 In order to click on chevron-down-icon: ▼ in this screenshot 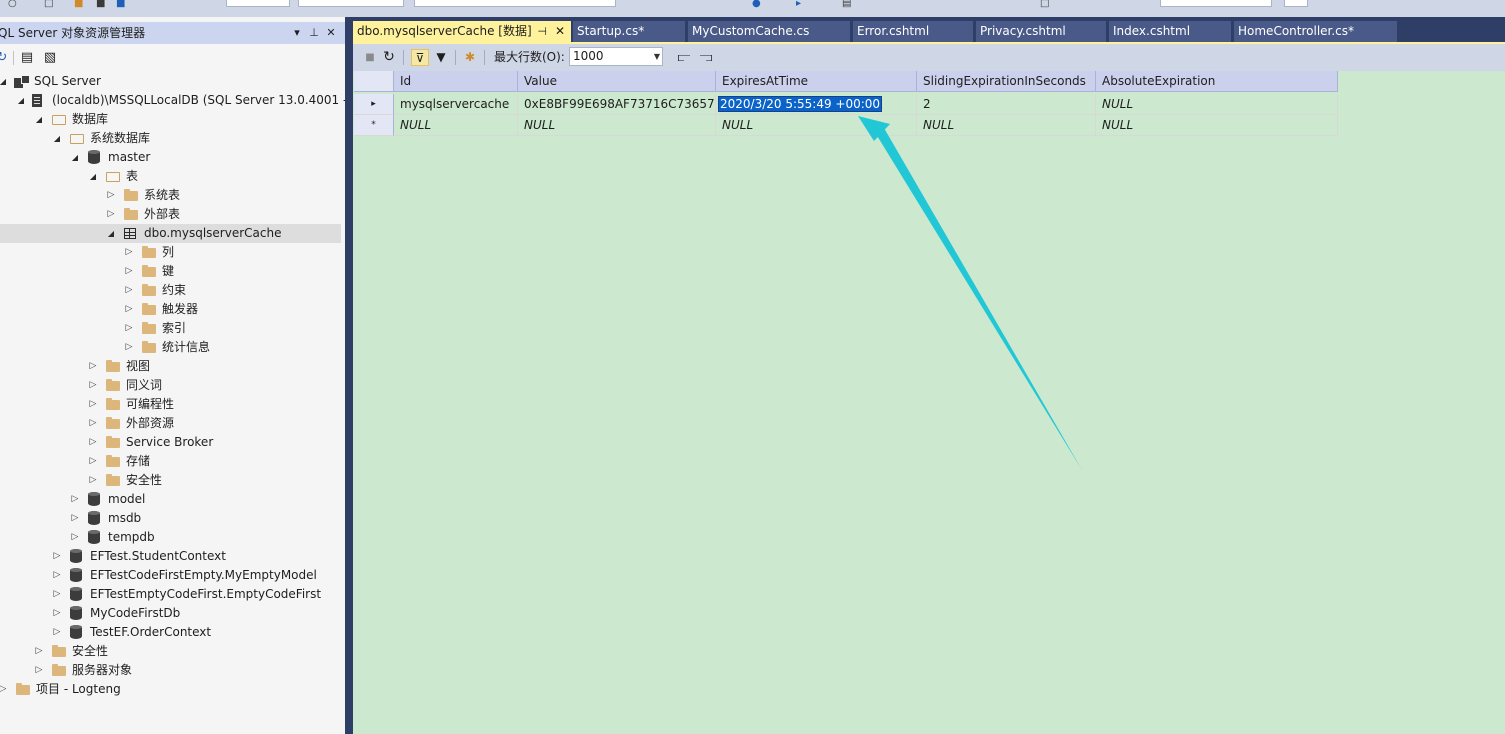, I will do `click(657, 56)`.